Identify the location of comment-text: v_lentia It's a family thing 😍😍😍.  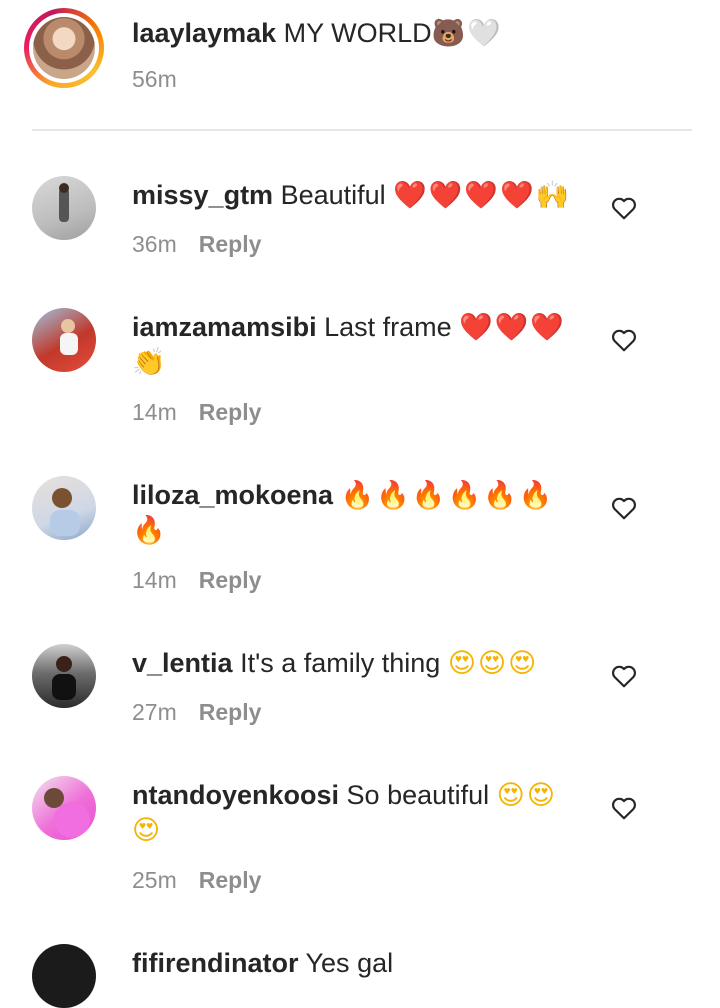
(362, 663).